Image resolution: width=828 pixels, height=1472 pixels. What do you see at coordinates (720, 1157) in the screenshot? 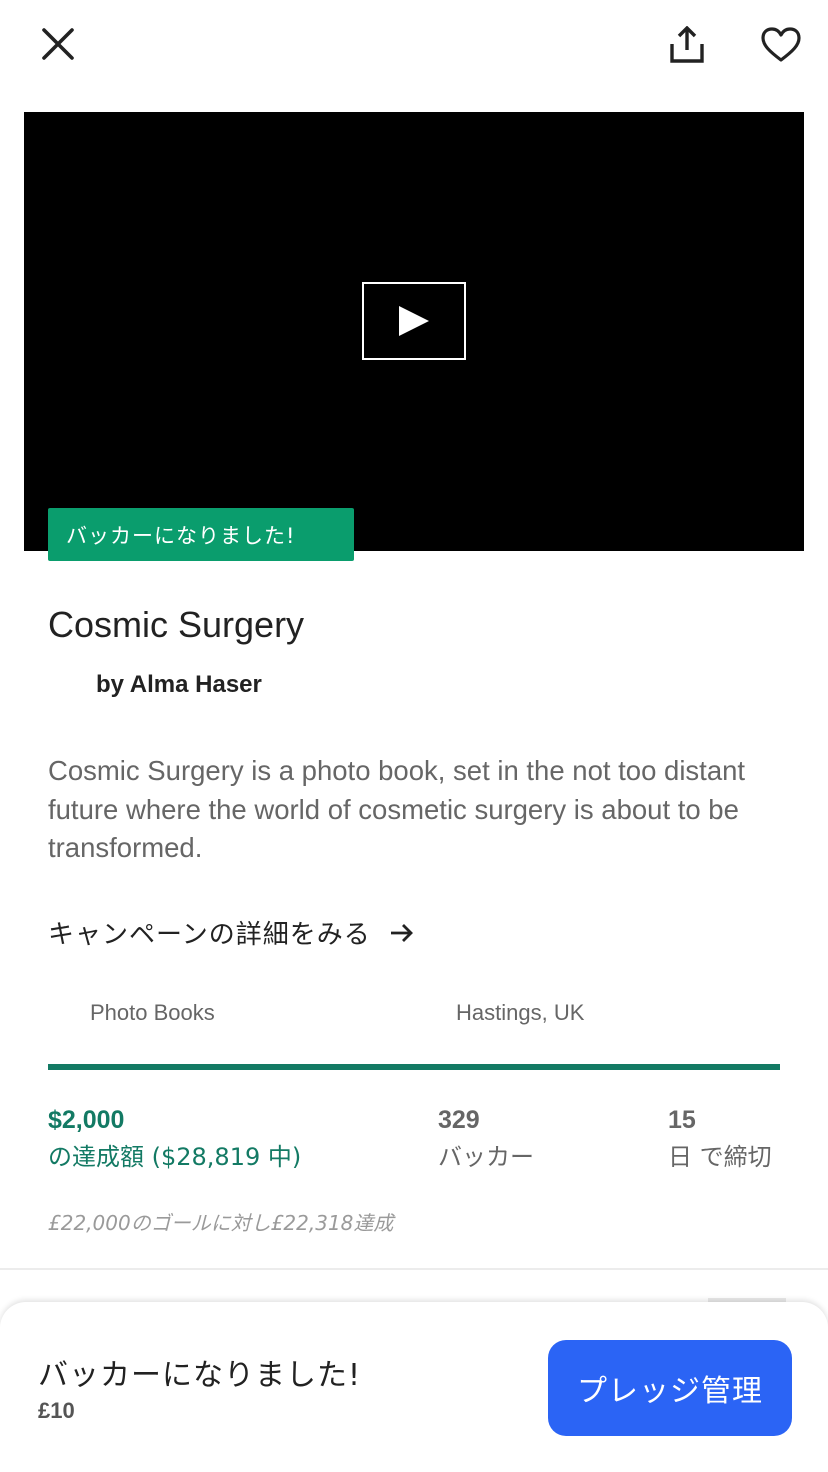
I see `days-label: 日 で締切` at bounding box center [720, 1157].